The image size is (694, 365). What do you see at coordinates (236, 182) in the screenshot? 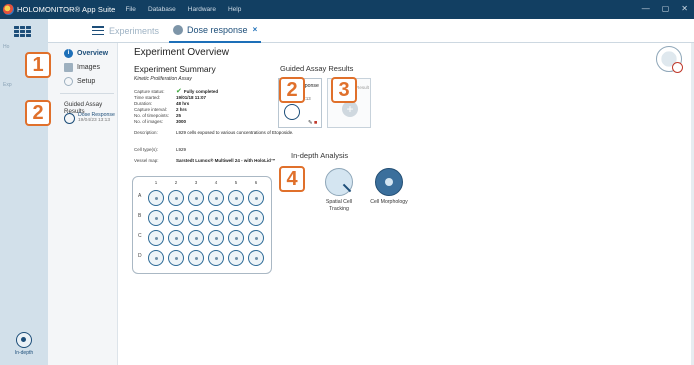
I see `plate-col-header: 5` at bounding box center [236, 182].